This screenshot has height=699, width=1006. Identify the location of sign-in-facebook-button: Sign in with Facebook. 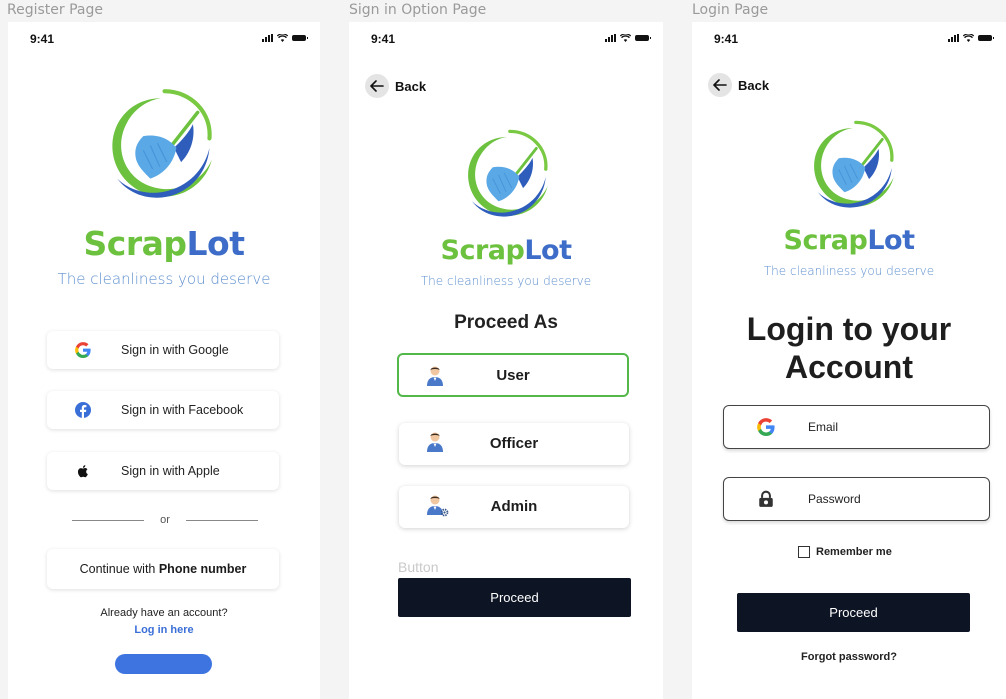
(163, 410).